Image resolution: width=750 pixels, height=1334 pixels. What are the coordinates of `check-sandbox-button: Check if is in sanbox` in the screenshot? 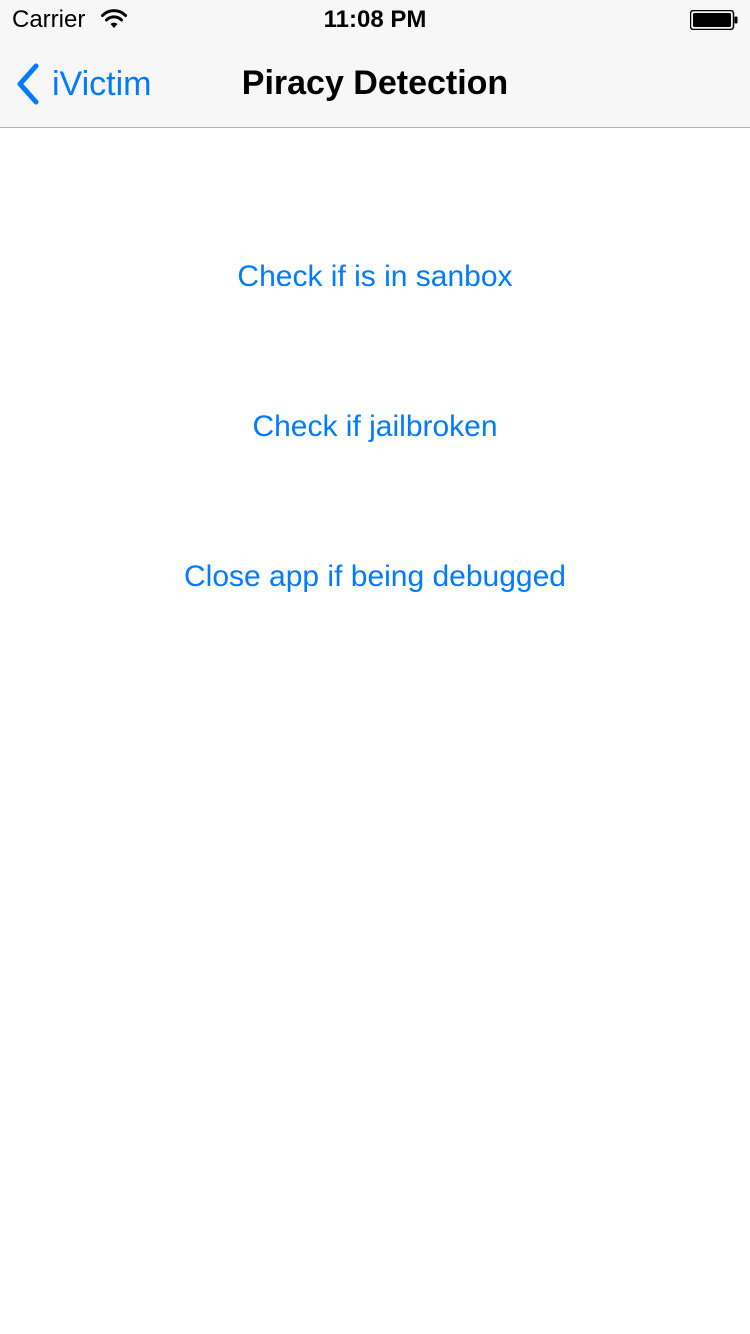 It's located at (375, 277).